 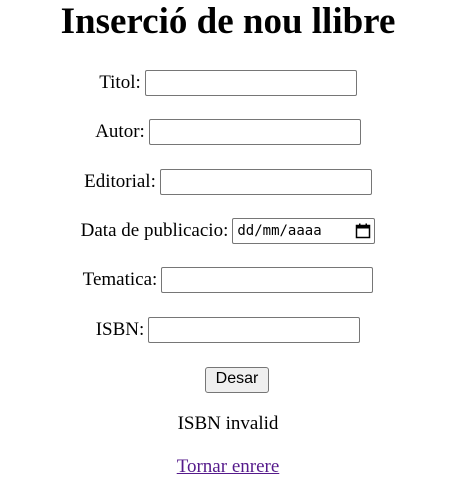 I want to click on isbn-label: ISBN:, so click(x=120, y=329).